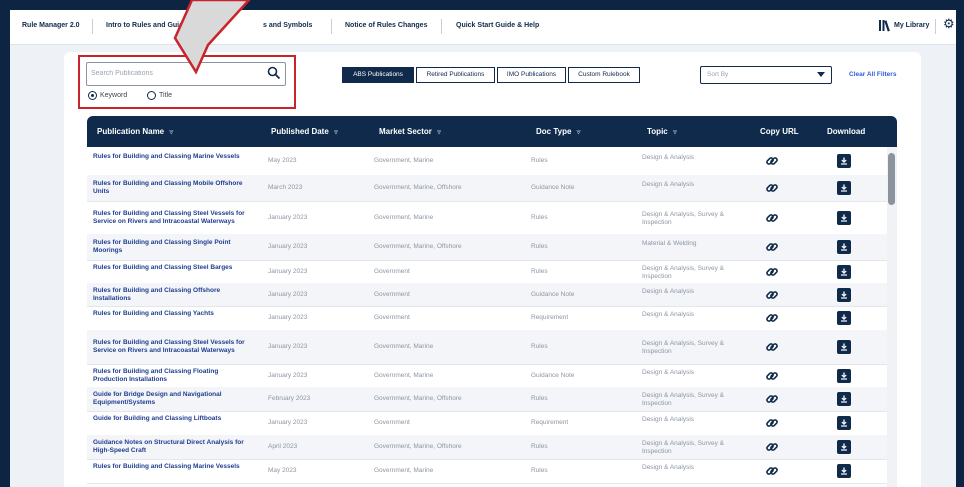 The image size is (964, 487). I want to click on annotation-arrow, so click(212, 37).